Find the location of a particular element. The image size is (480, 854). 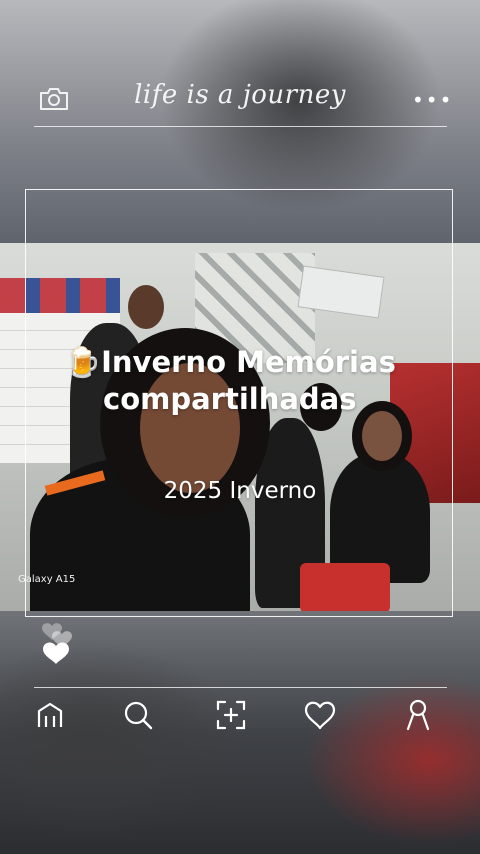

caption-line-2: compartilhadas is located at coordinates (230, 399).